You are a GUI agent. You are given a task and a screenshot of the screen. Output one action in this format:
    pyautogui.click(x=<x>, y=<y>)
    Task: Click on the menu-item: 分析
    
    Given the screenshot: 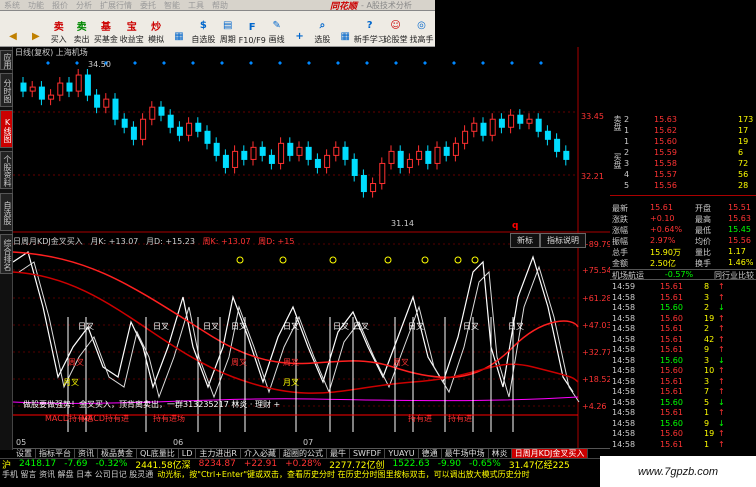 What is the action you would take?
    pyautogui.click(x=84, y=5)
    